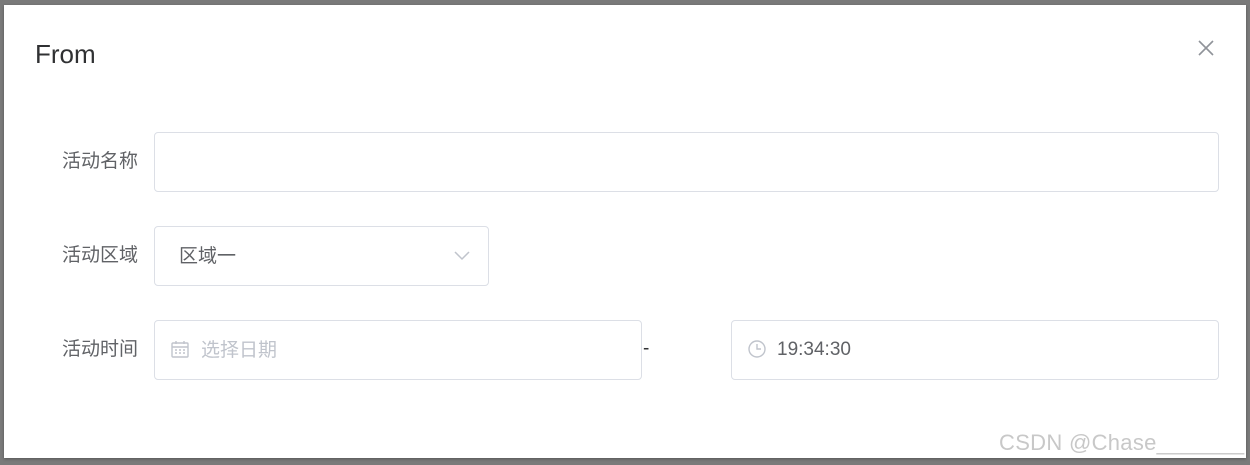 This screenshot has width=1250, height=465. I want to click on time-picker-input: 19:34:30, so click(975, 350).